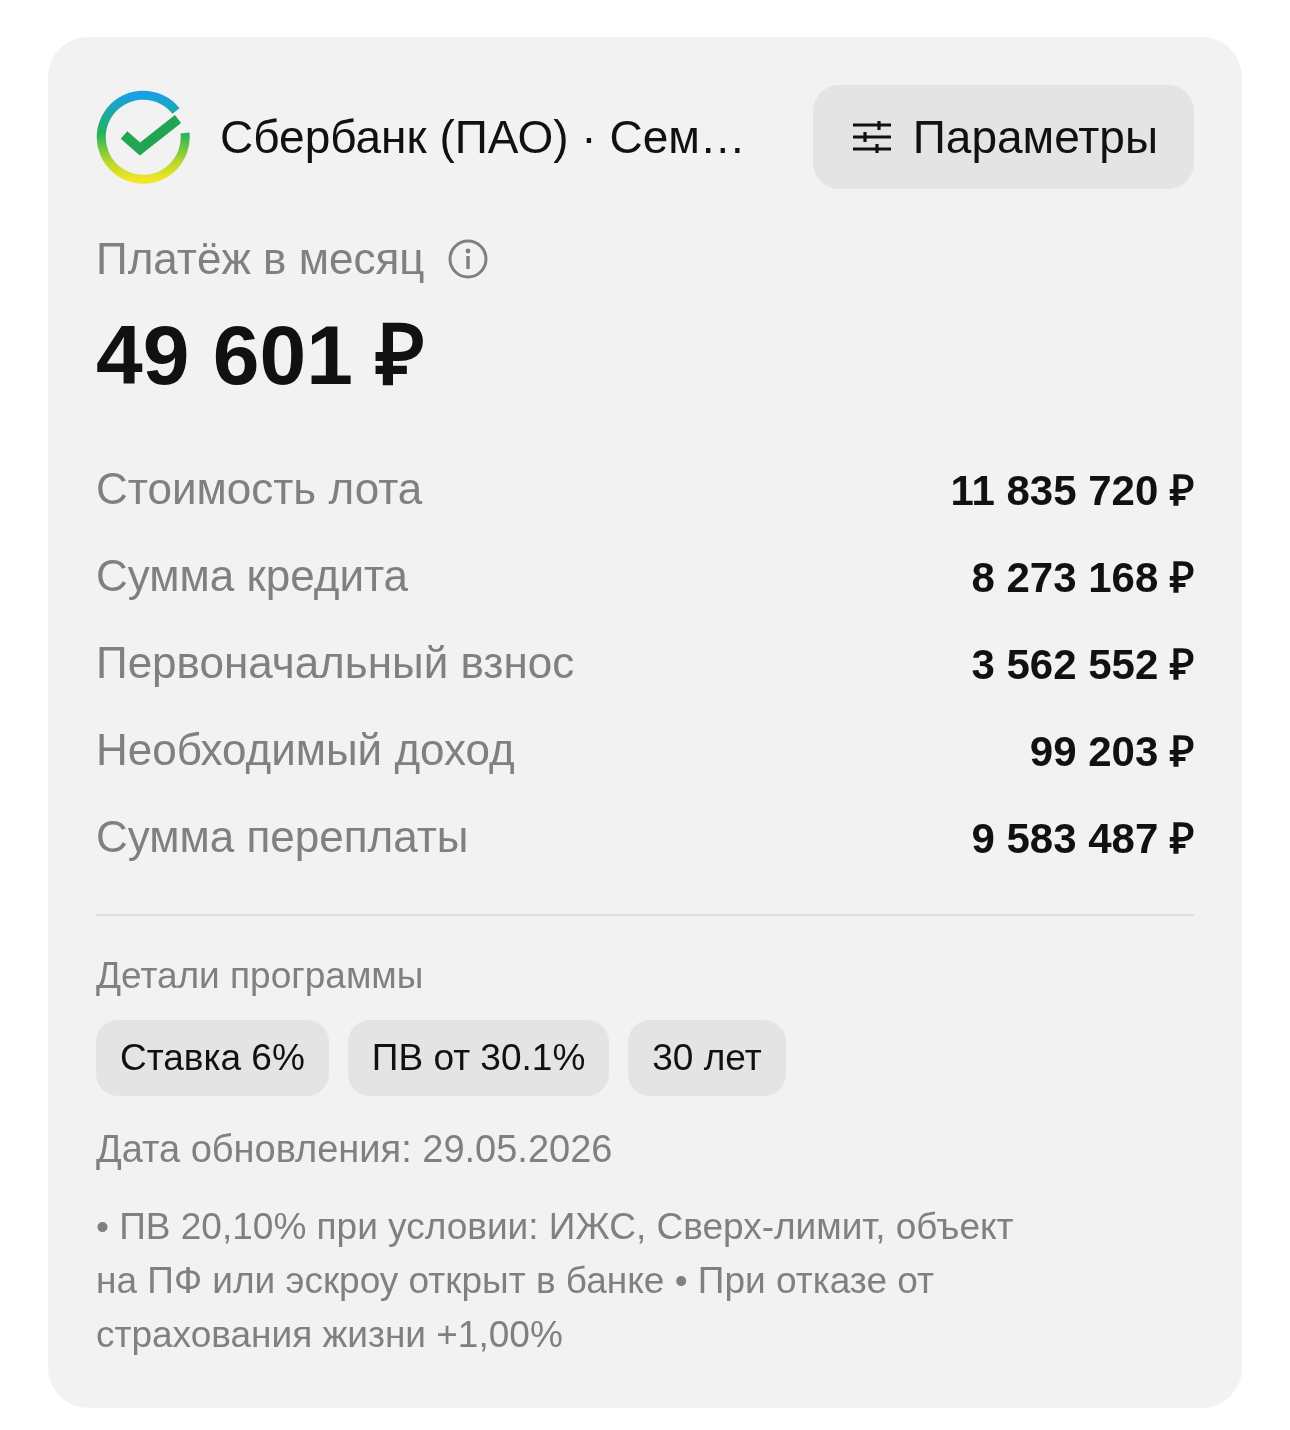  Describe the element at coordinates (259, 488) in the screenshot. I see `row-label: Стоимость лота` at that location.